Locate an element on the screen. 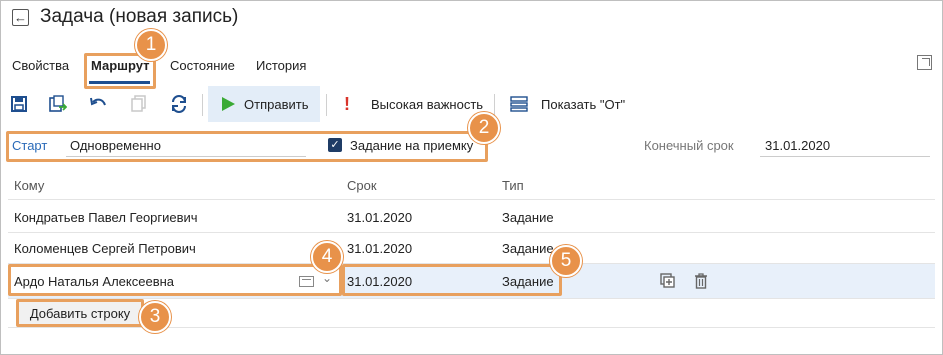 Image resolution: width=943 pixels, height=355 pixels. tab-history: История is located at coordinates (281, 65).